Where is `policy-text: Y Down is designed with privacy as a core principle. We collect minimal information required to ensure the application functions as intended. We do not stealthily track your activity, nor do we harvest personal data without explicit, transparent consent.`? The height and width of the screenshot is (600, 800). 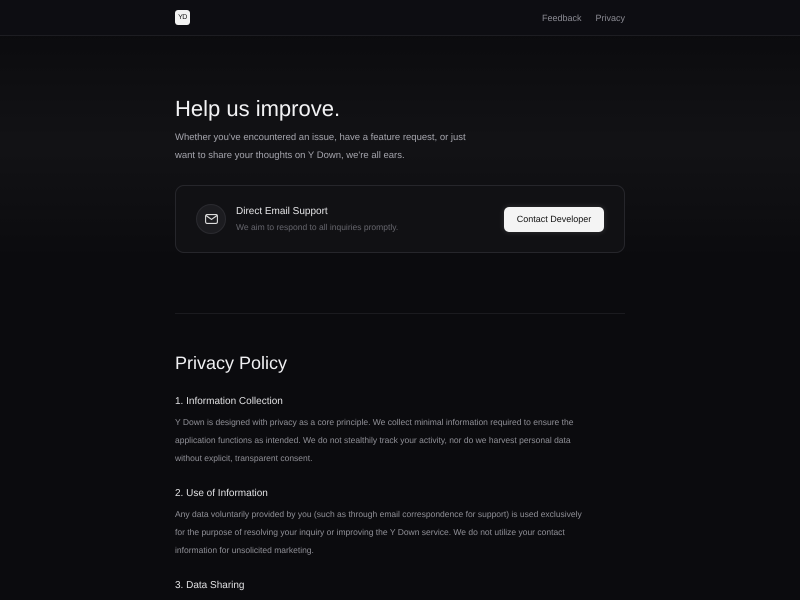
policy-text: Y Down is designed with privacy as a core principle. We collect minimal information required to ensure the application functions as intended. We do not stealthily track your activity, nor do we harvest personal data without explicit, transparent consent. is located at coordinates (374, 440).